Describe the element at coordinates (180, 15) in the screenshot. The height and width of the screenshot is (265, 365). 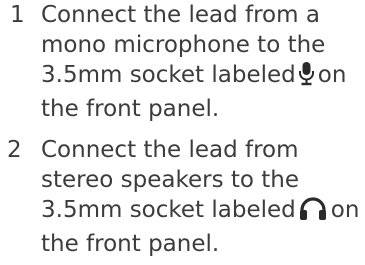
I see `step-line: Connect the lead from a` at that location.